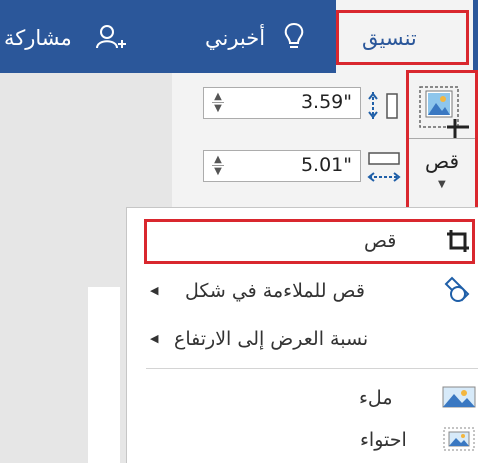 Image resolution: width=478 pixels, height=463 pixels. What do you see at coordinates (111, 37) in the screenshot?
I see `share-person-icon` at bounding box center [111, 37].